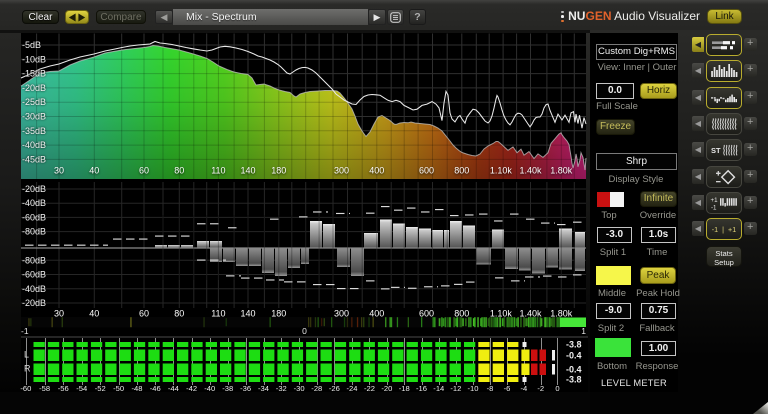  I want to click on svg-text: R, so click(27, 369).